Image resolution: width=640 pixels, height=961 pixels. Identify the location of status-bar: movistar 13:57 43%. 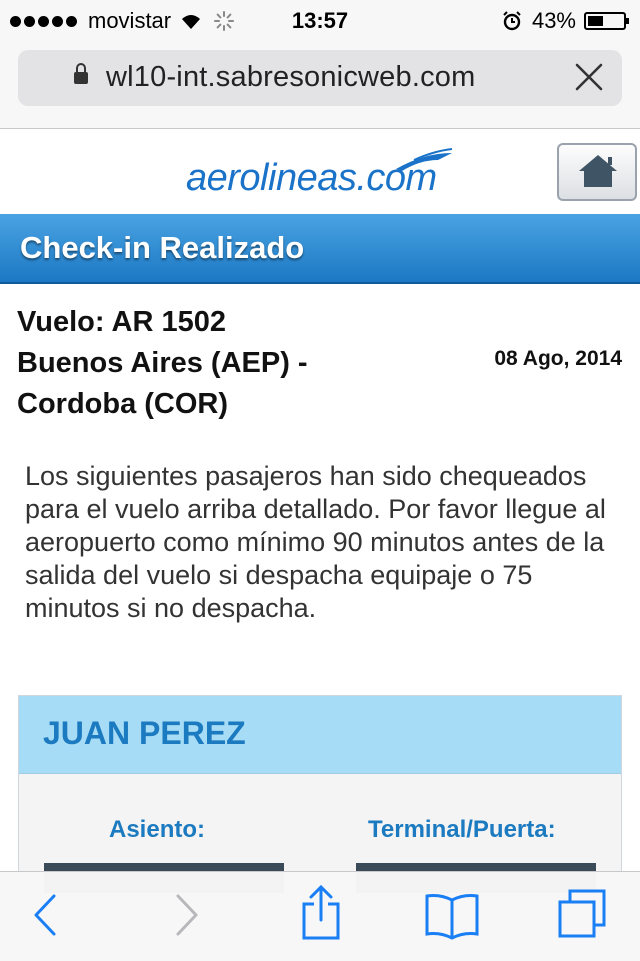
(320, 20).